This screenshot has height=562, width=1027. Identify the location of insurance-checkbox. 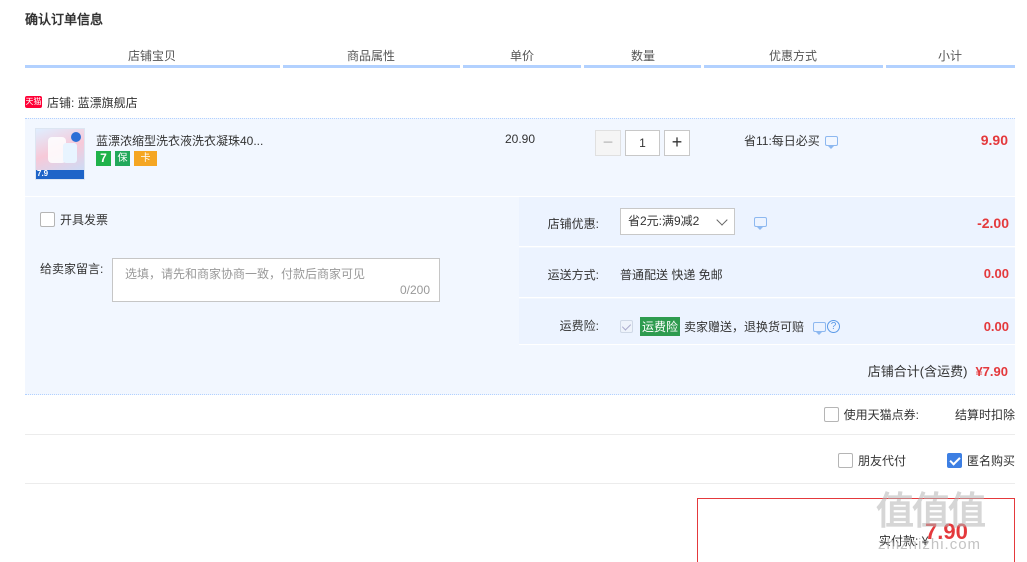
(626, 326).